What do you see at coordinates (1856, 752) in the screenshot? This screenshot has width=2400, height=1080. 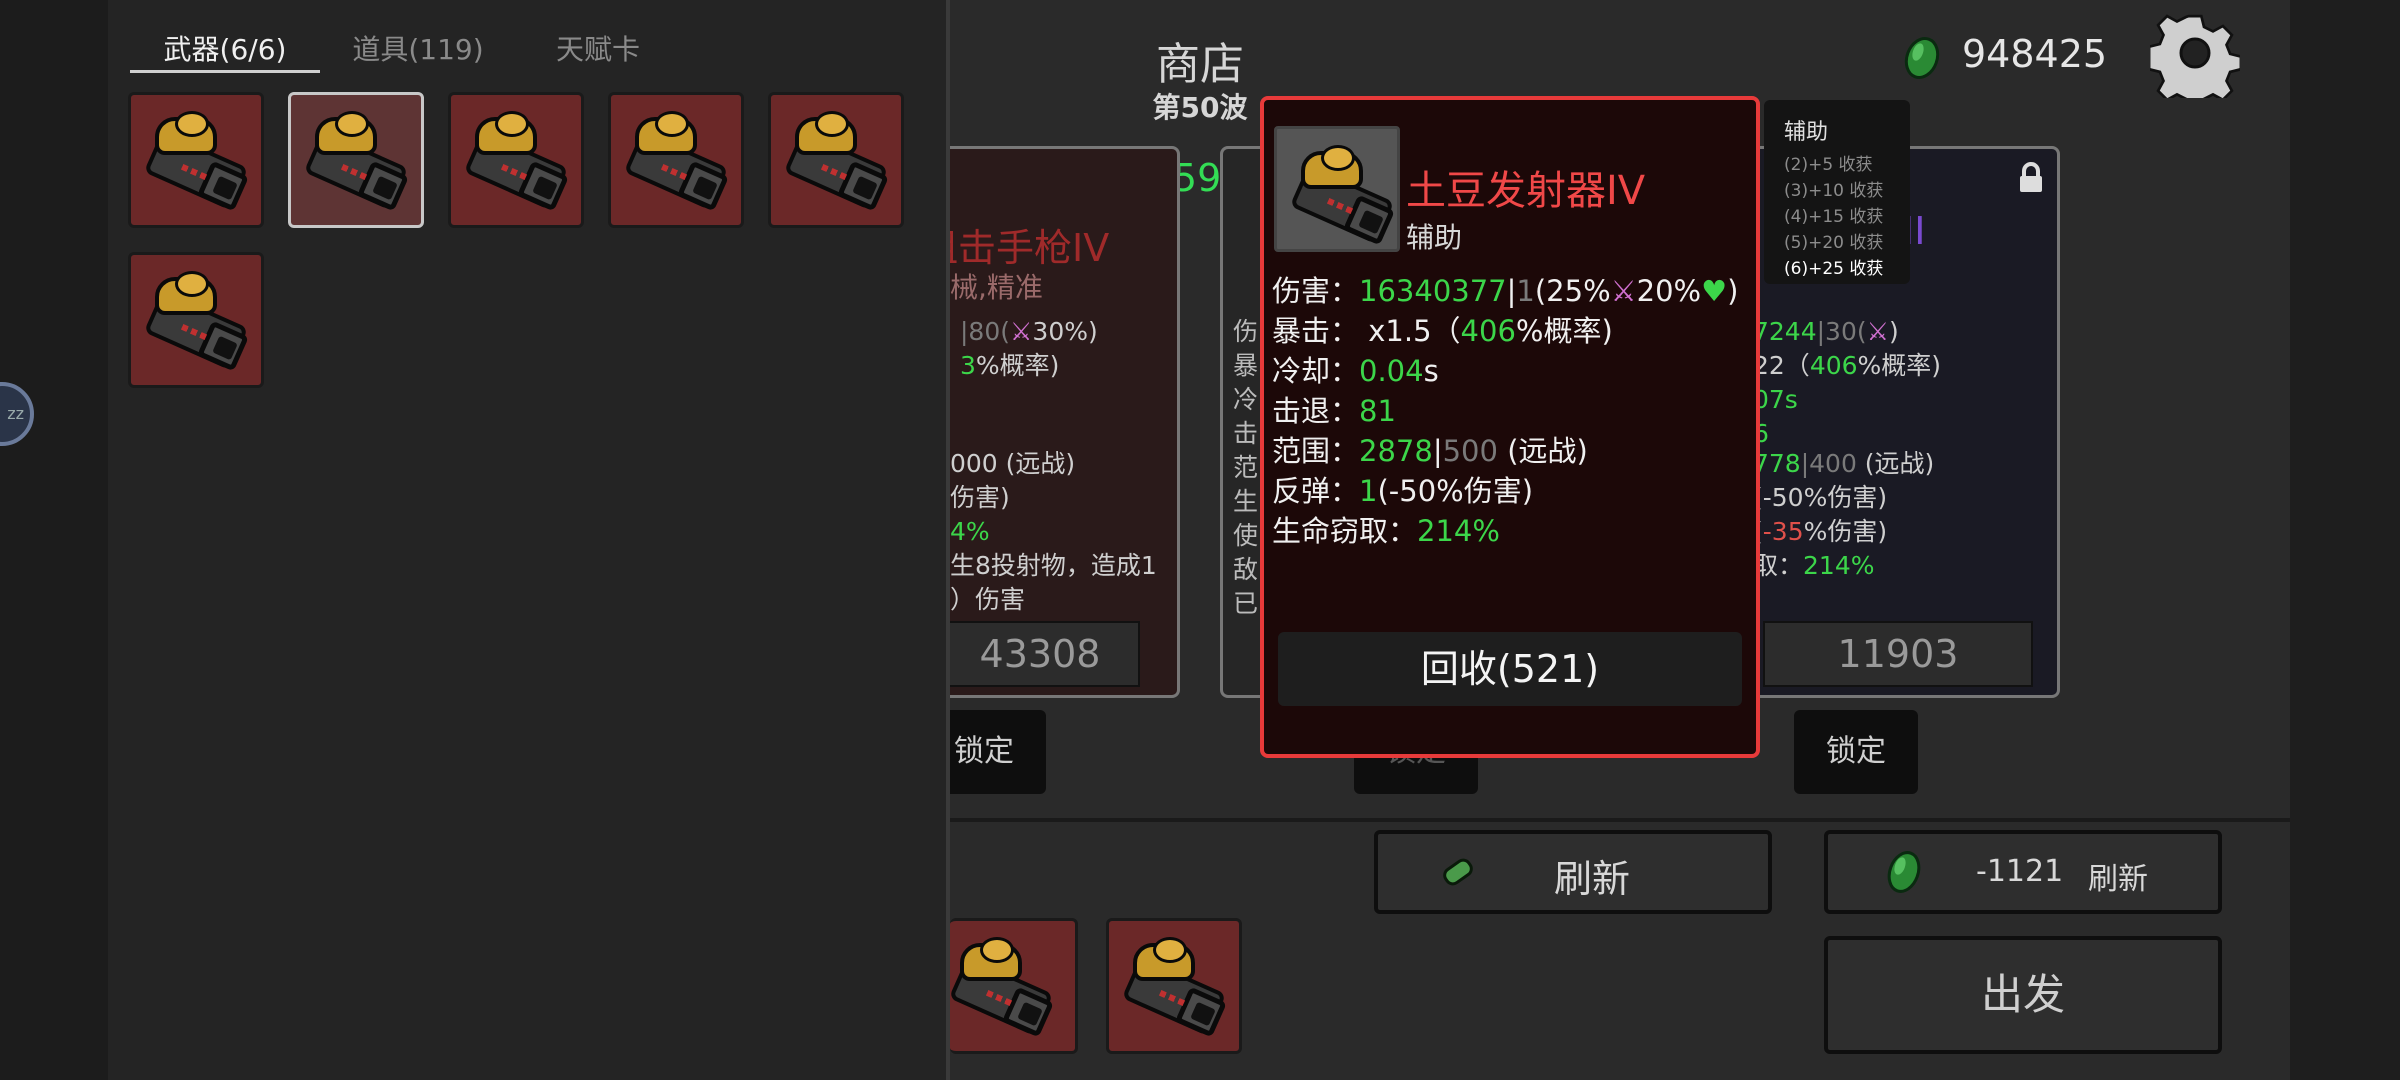 I see `card-right-lock-button: 锁定` at bounding box center [1856, 752].